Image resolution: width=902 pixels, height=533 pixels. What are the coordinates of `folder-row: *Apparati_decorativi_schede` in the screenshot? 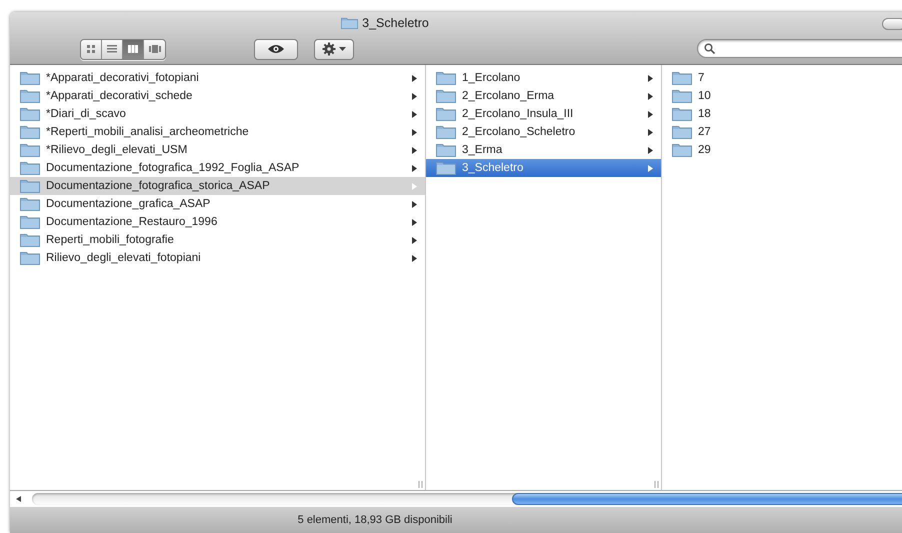 It's located at (217, 96).